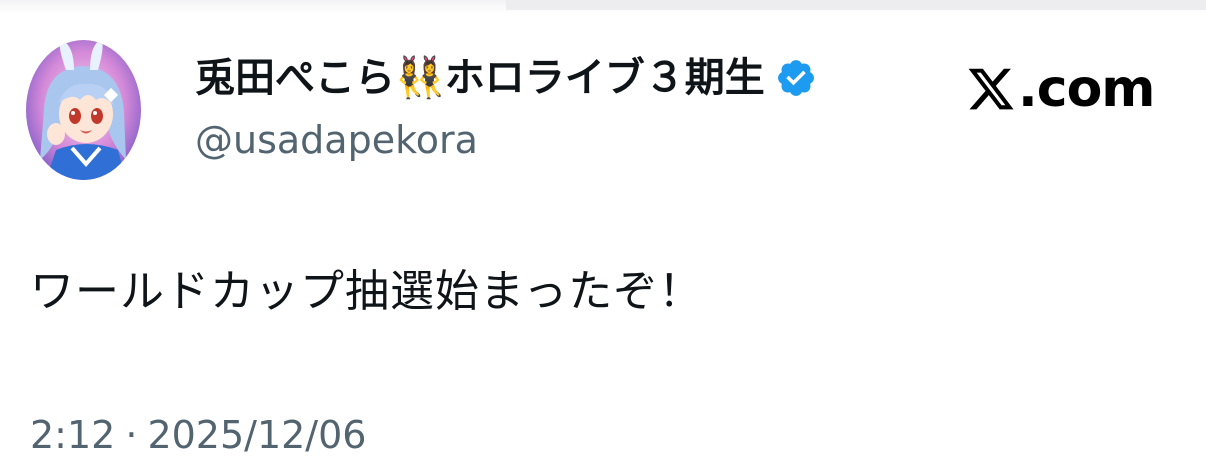 Image resolution: width=1206 pixels, height=472 pixels. I want to click on avatar, so click(83, 110).